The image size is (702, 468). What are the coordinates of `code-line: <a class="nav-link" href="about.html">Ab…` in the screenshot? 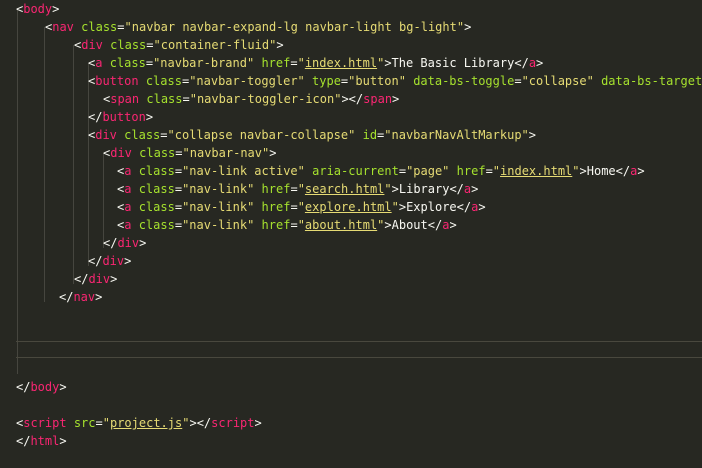 It's located at (236, 225).